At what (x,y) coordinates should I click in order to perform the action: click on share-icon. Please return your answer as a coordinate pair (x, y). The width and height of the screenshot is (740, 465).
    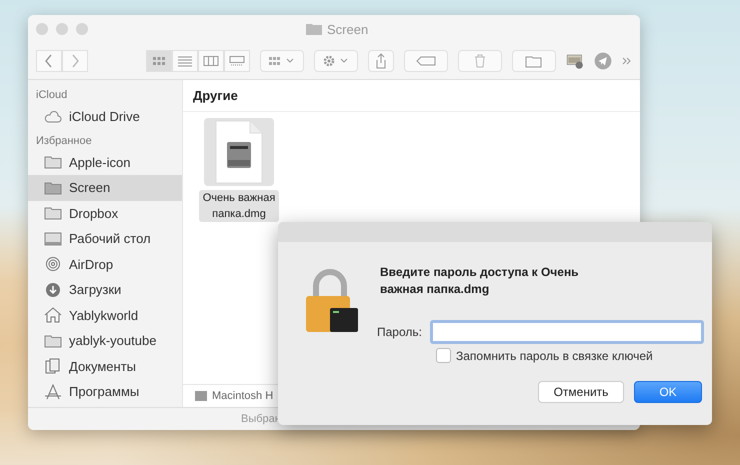
    Looking at the image, I should click on (381, 61).